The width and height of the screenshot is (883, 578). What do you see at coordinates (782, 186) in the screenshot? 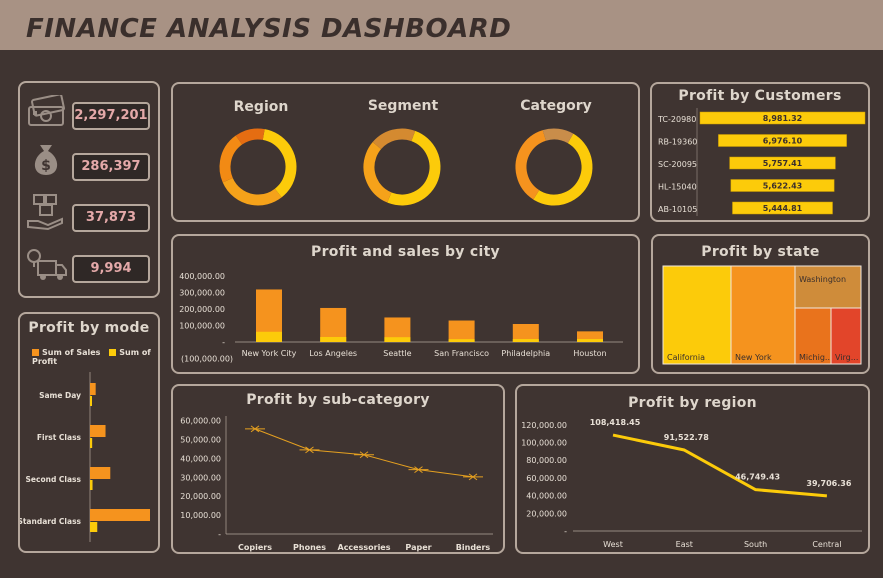
I see `customer-value-label: 5,622.43` at bounding box center [782, 186].